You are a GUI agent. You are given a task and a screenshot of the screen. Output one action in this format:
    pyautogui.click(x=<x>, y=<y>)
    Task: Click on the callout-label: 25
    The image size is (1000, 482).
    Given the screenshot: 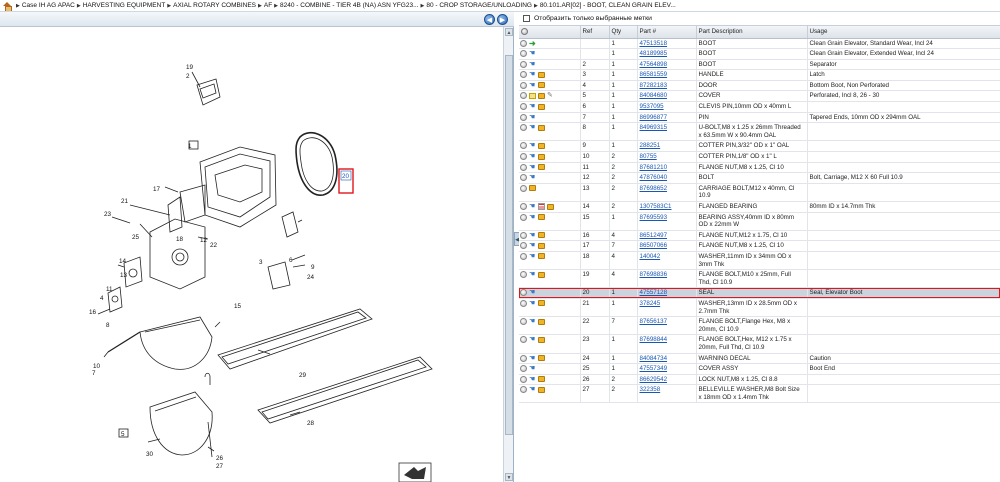 What is the action you would take?
    pyautogui.click(x=136, y=237)
    